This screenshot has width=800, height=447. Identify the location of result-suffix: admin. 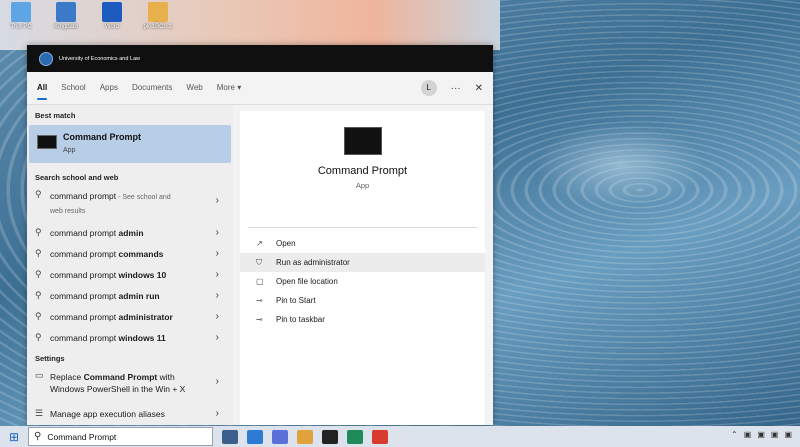
(131, 232).